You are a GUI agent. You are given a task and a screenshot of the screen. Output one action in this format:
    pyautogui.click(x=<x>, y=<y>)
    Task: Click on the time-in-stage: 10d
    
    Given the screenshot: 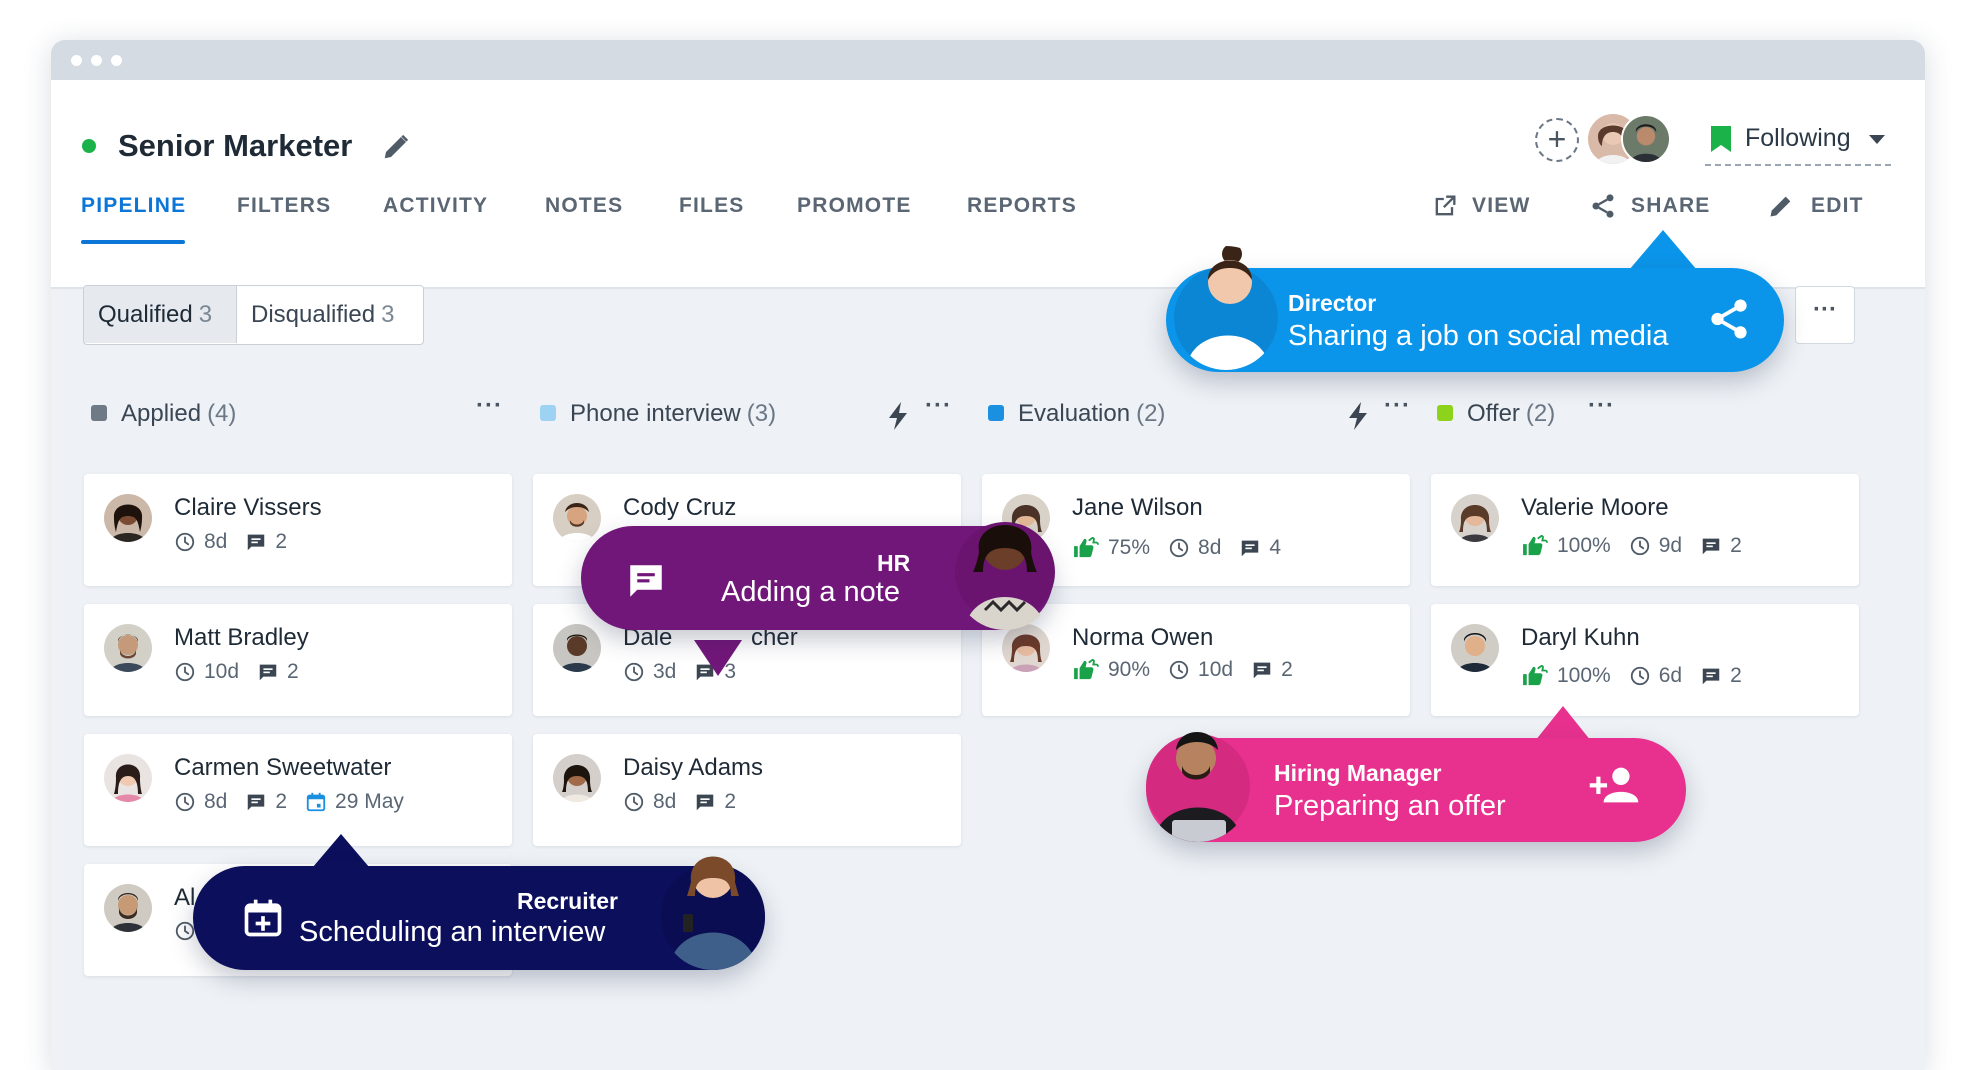 What is the action you would take?
    pyautogui.click(x=222, y=671)
    